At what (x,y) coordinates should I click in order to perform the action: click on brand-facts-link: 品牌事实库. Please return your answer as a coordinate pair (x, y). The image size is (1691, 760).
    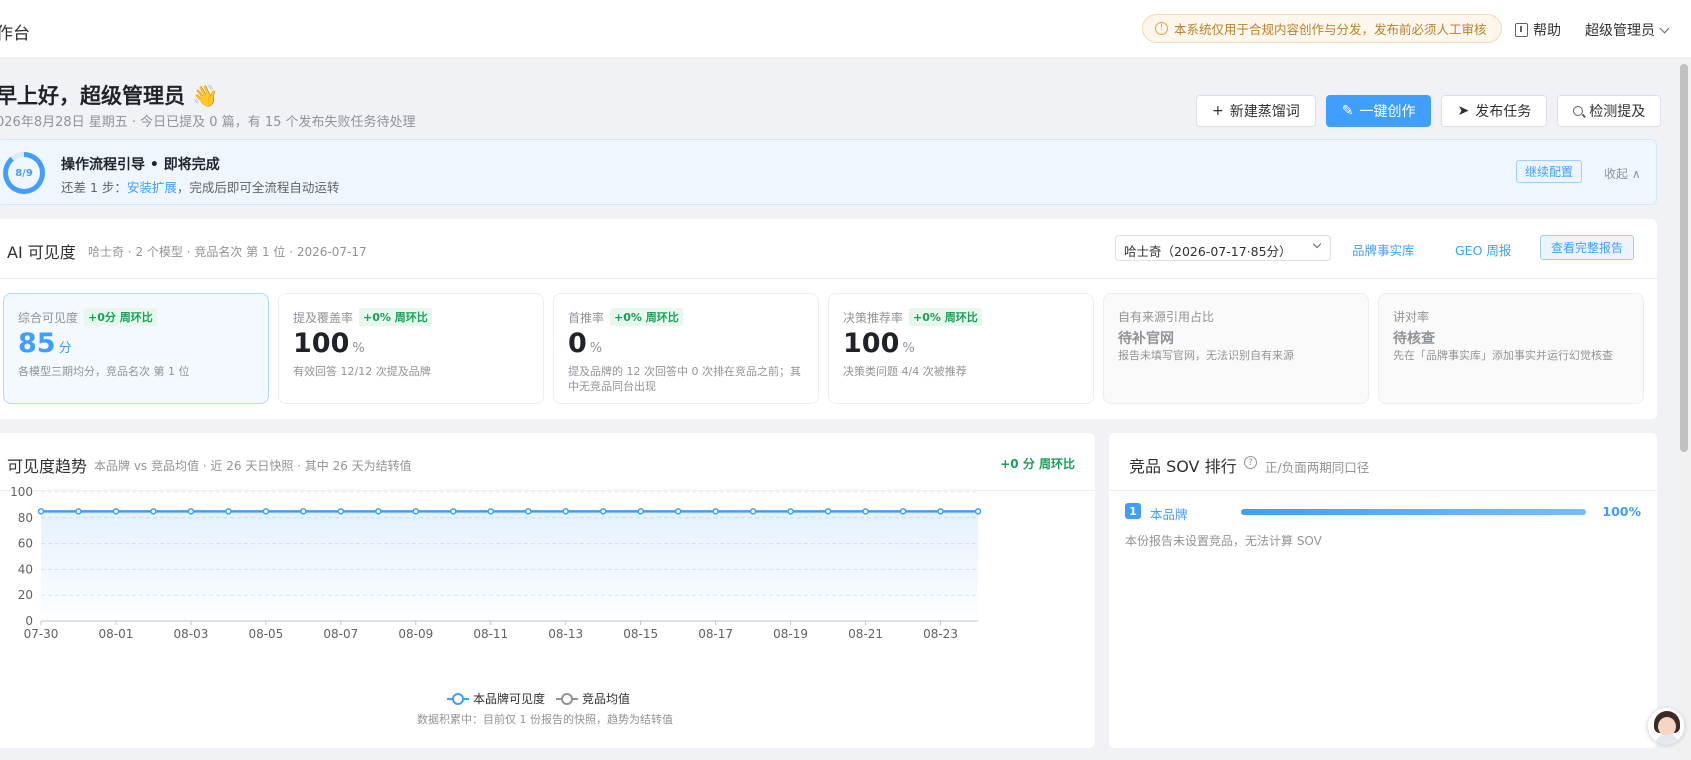
    Looking at the image, I should click on (1383, 249).